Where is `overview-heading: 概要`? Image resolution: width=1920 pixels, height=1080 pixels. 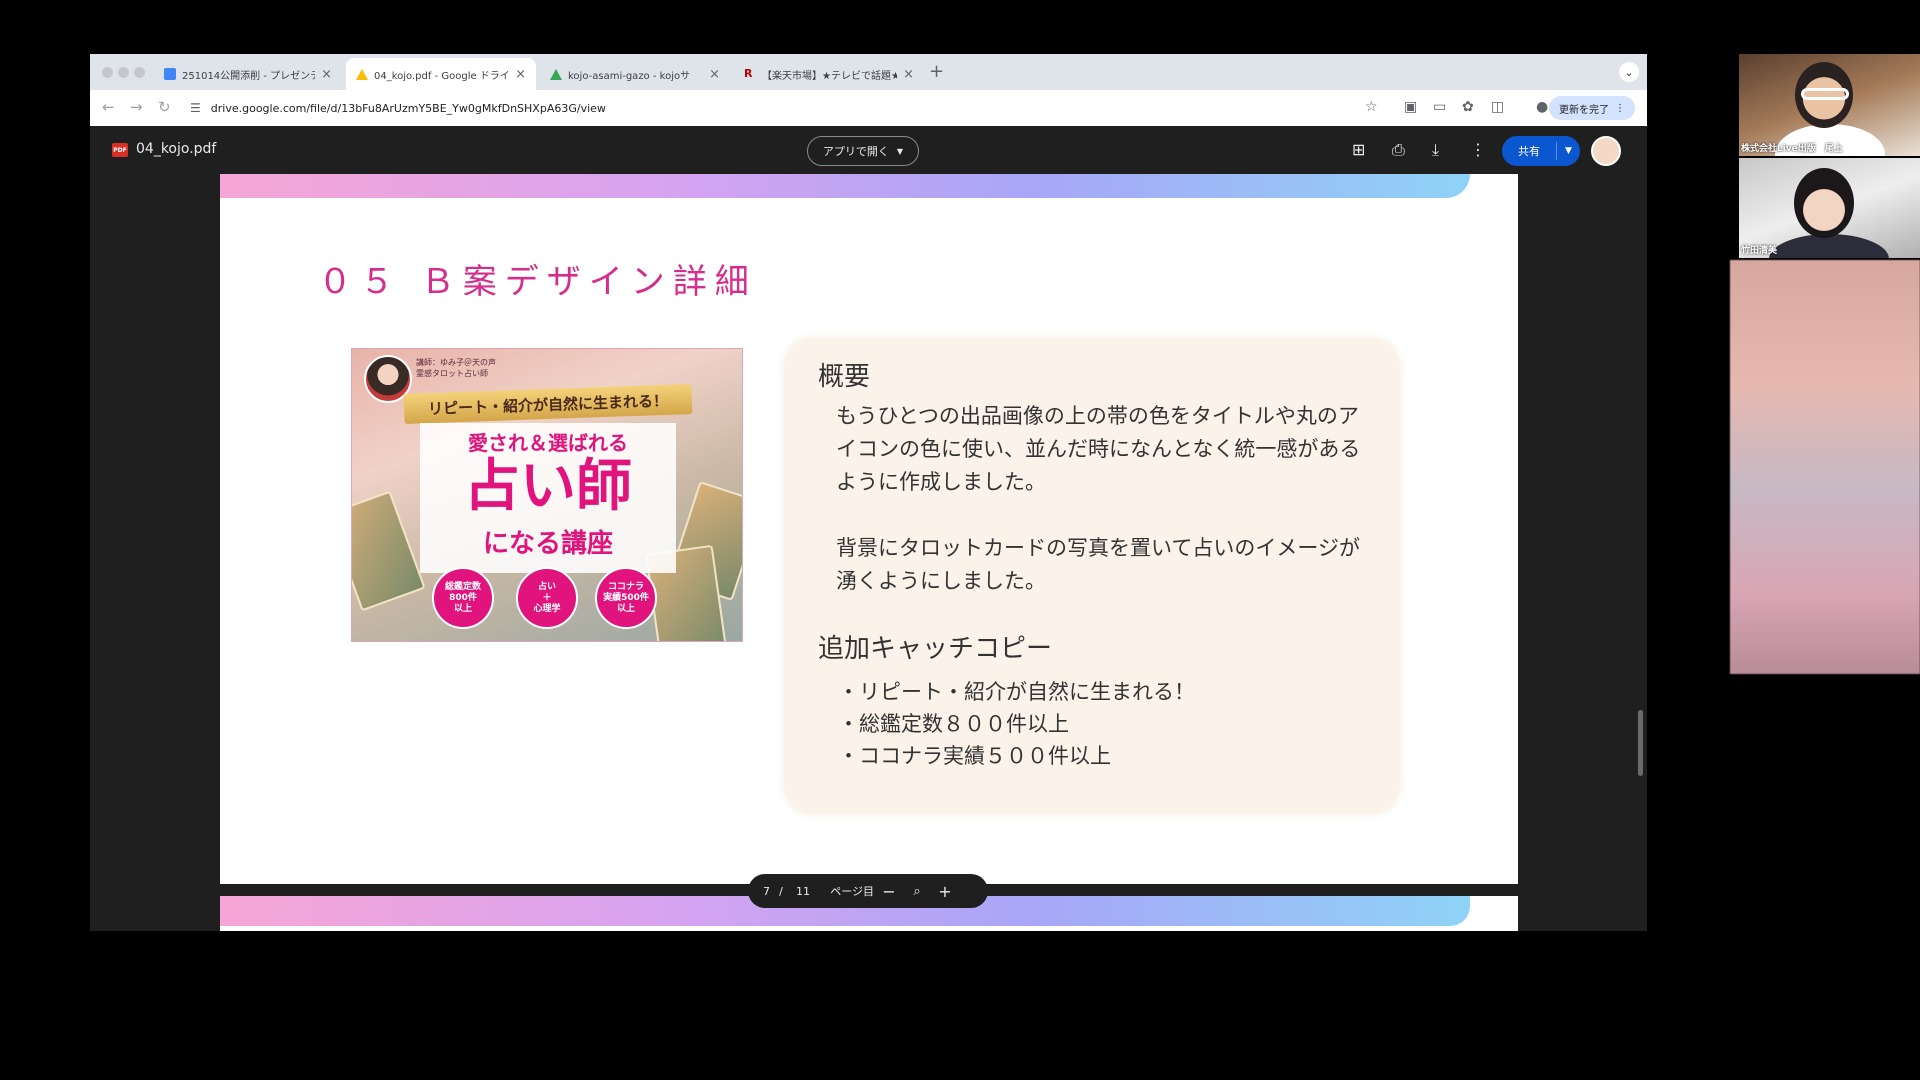
overview-heading: 概要 is located at coordinates (844, 377).